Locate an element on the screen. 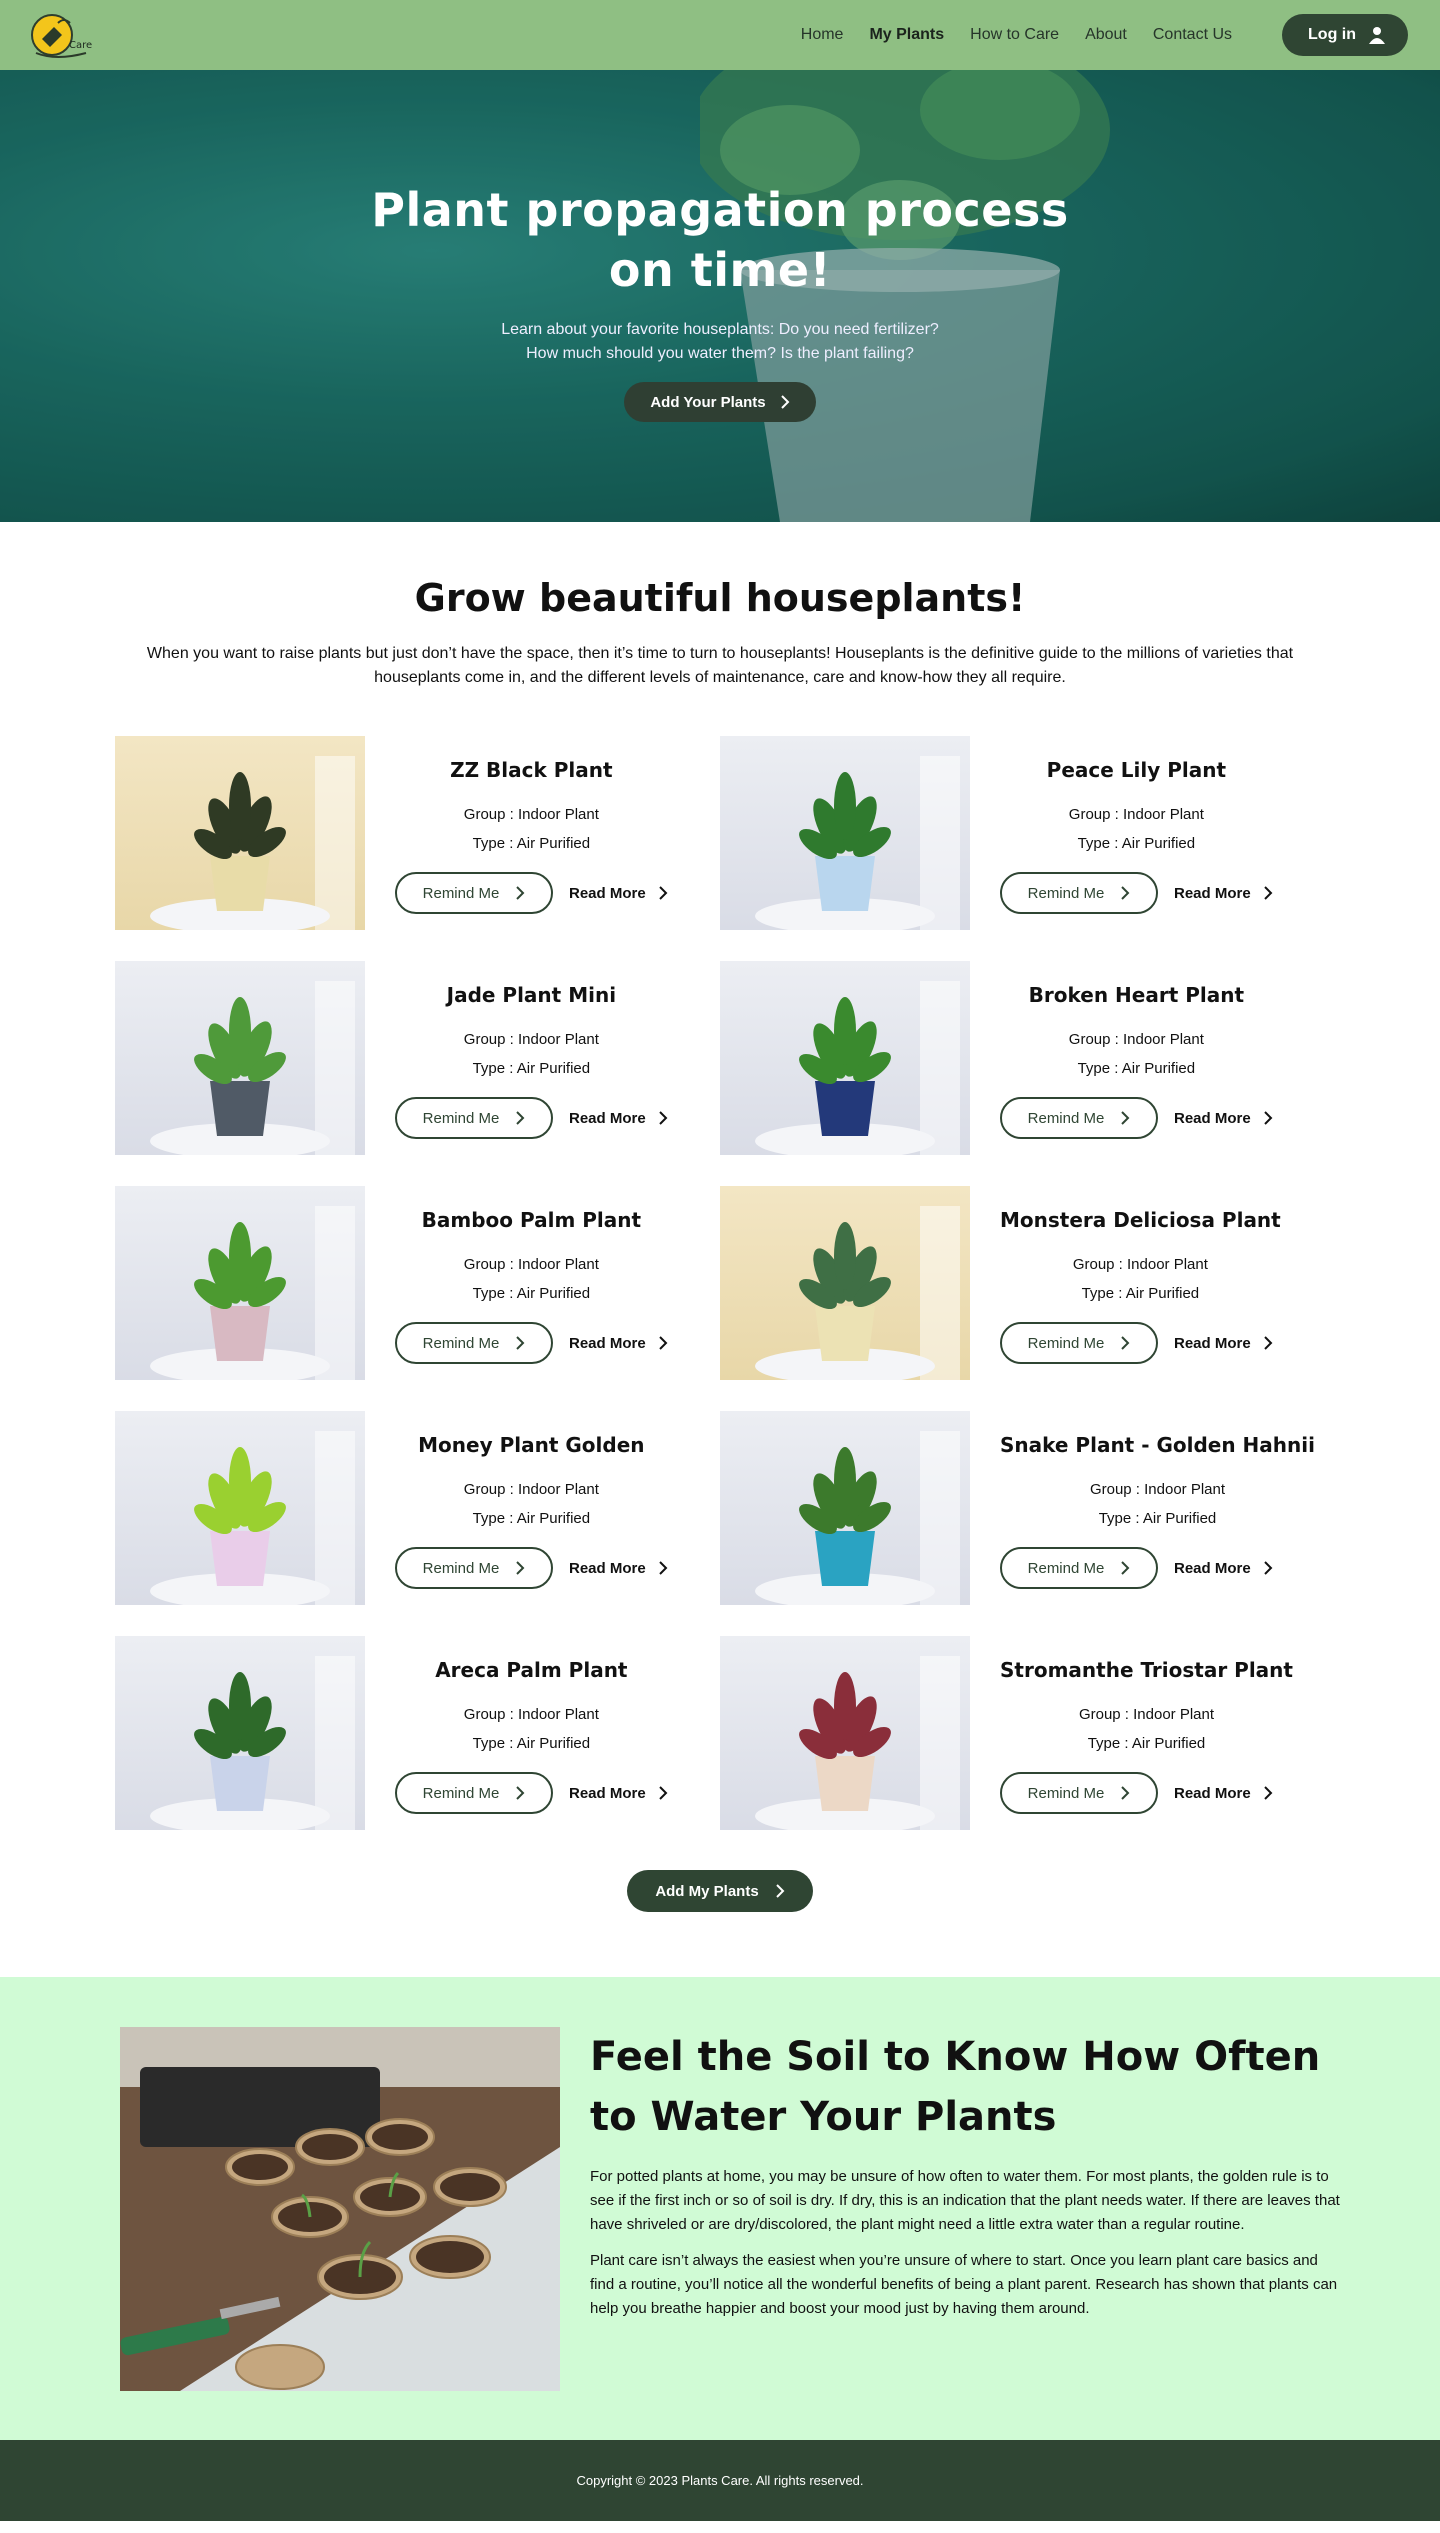 Image resolution: width=1440 pixels, height=2533 pixels. add-your-plants-button: Add Your Plants is located at coordinates (720, 402).